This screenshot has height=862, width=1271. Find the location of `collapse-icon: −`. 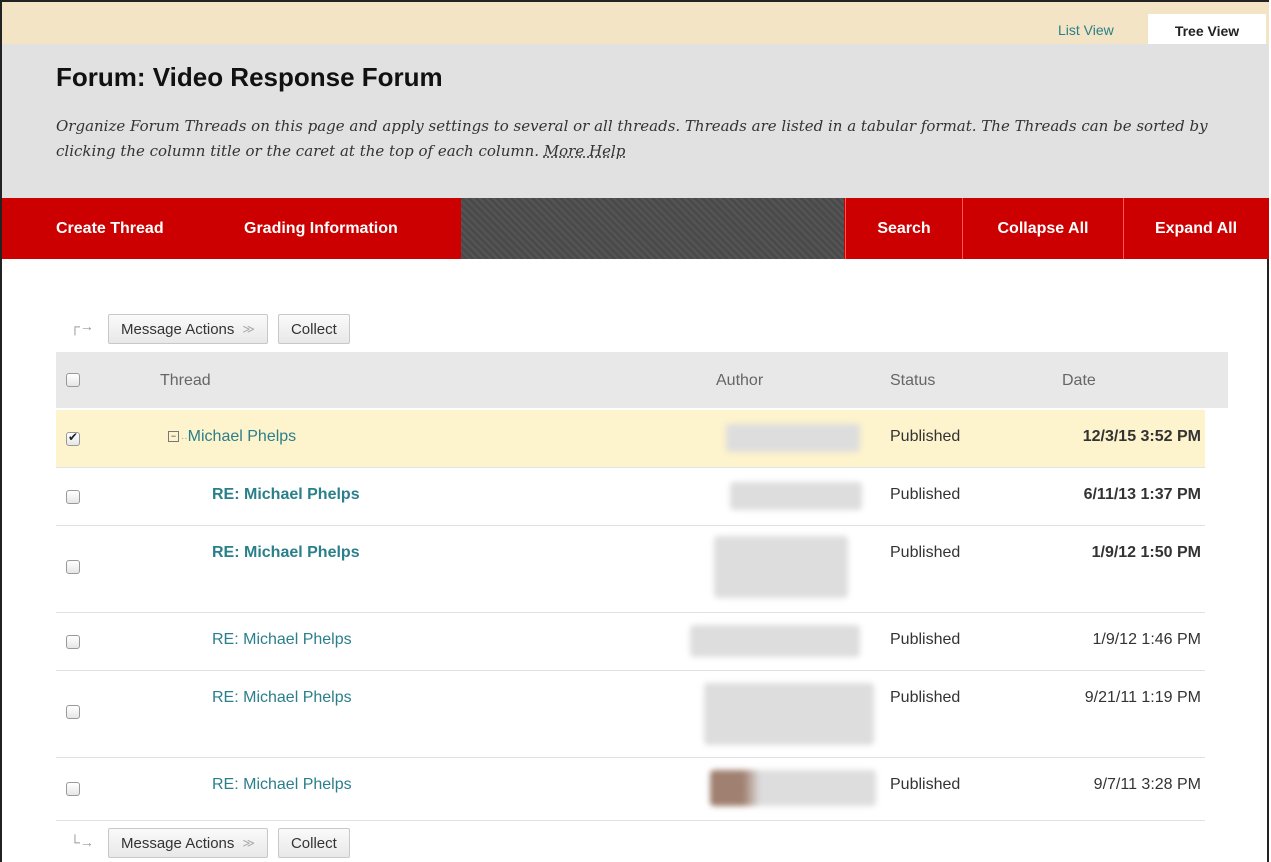

collapse-icon: − is located at coordinates (173, 437).